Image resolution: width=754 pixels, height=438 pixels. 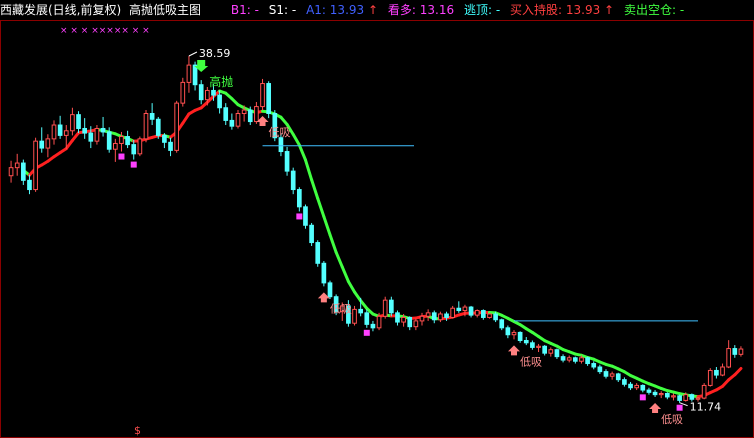 What do you see at coordinates (437, 10) in the screenshot?
I see `kanduo-value: 13.16` at bounding box center [437, 10].